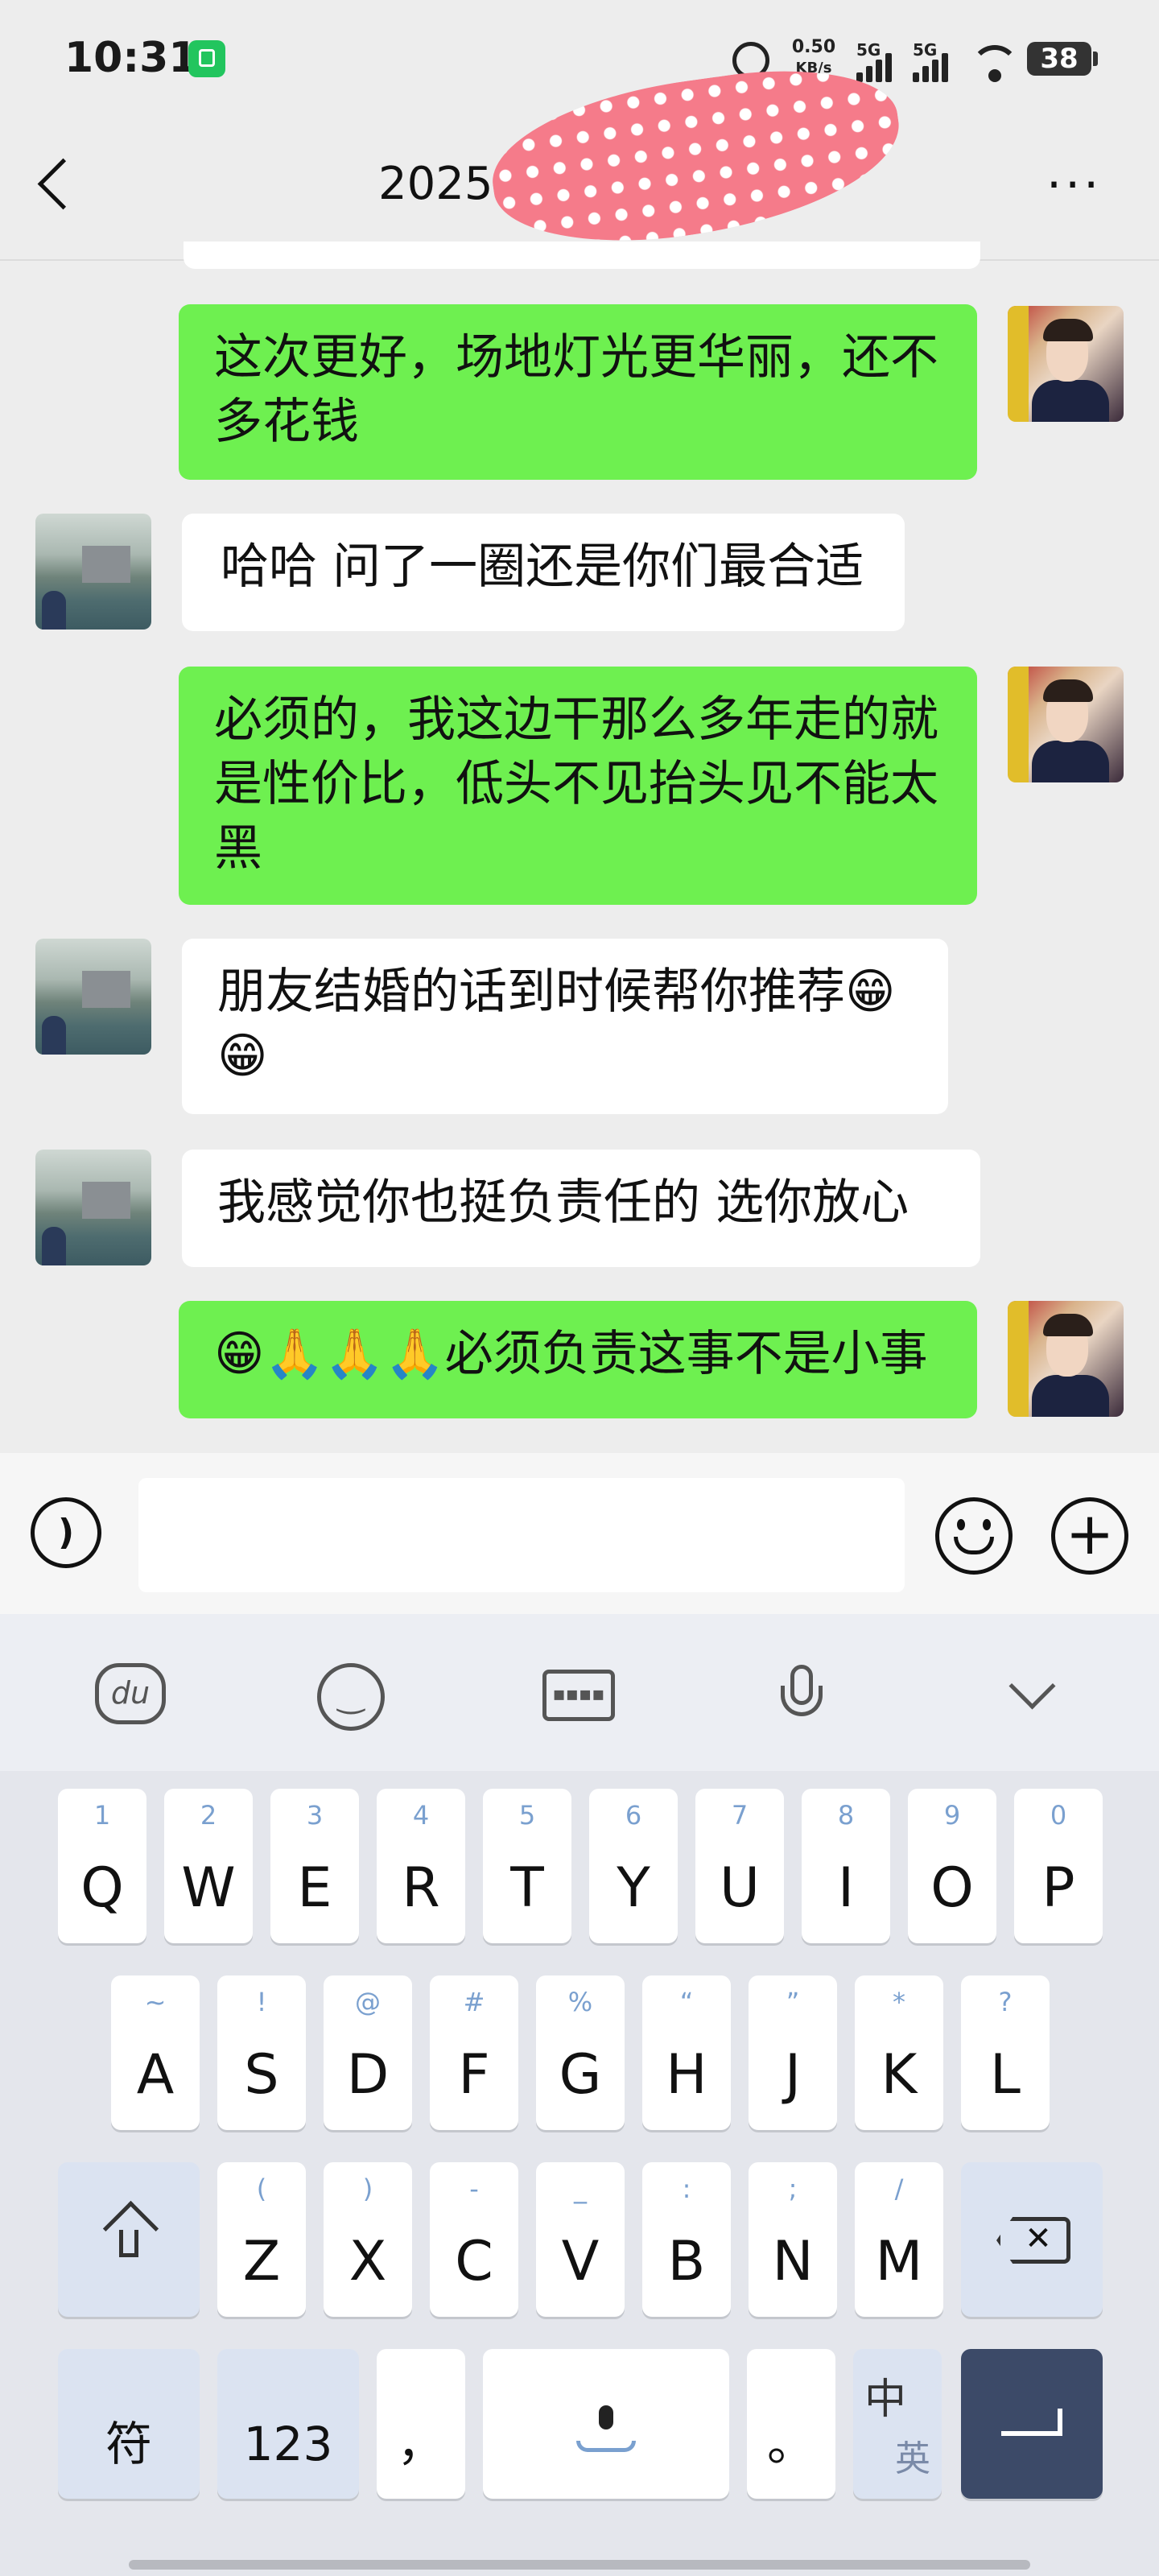 The image size is (1159, 2576). I want to click on key-d: @ D, so click(368, 2052).